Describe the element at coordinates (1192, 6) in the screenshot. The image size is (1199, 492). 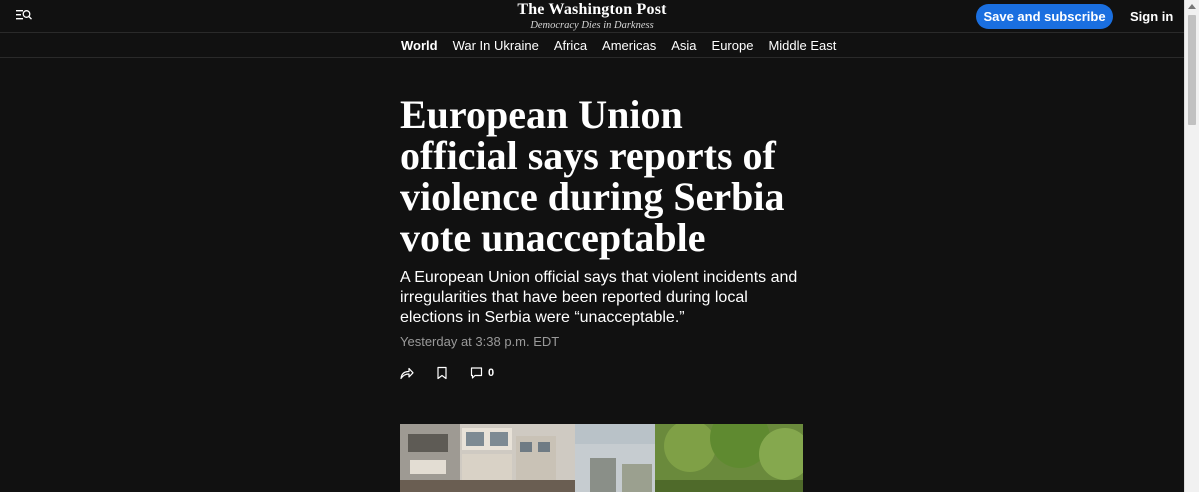
I see `scroll-up-arrow-icon` at that location.